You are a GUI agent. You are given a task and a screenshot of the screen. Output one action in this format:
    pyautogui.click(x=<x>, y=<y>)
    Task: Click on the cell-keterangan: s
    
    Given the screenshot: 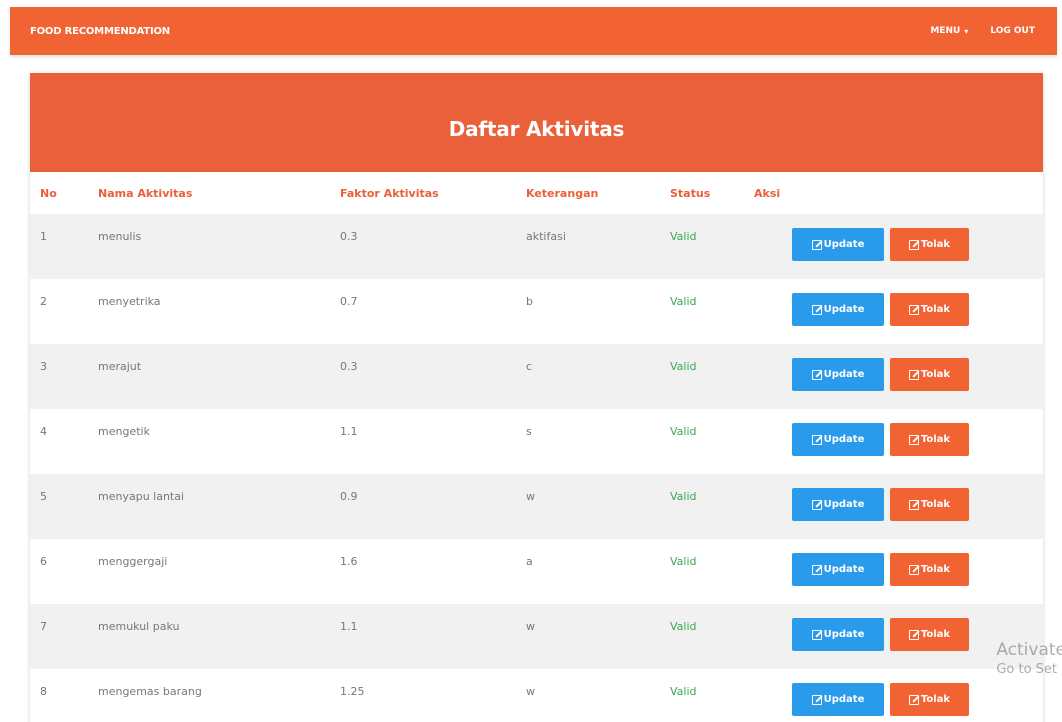 What is the action you would take?
    pyautogui.click(x=529, y=431)
    